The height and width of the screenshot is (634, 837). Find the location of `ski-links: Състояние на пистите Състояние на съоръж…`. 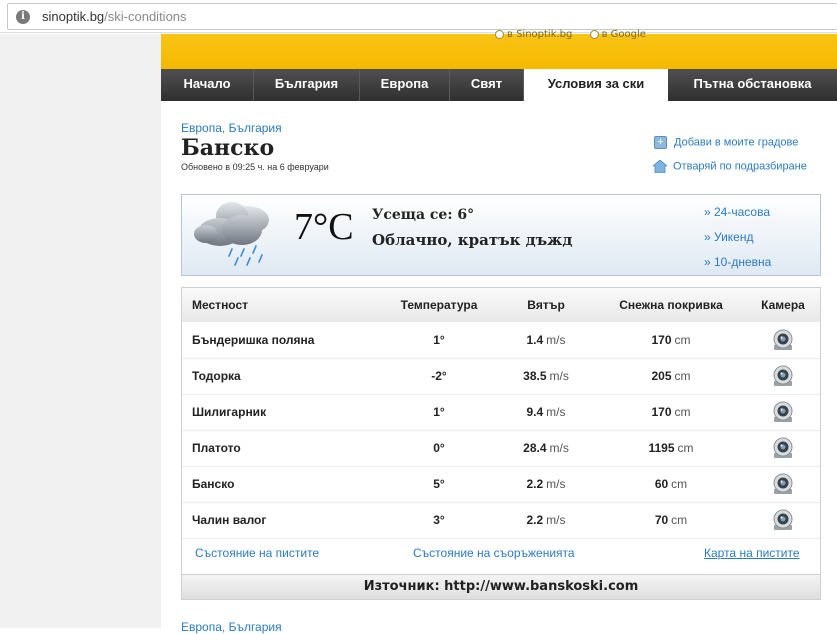

ski-links: Състояние на пистите Състояние на съоръж… is located at coordinates (501, 557).